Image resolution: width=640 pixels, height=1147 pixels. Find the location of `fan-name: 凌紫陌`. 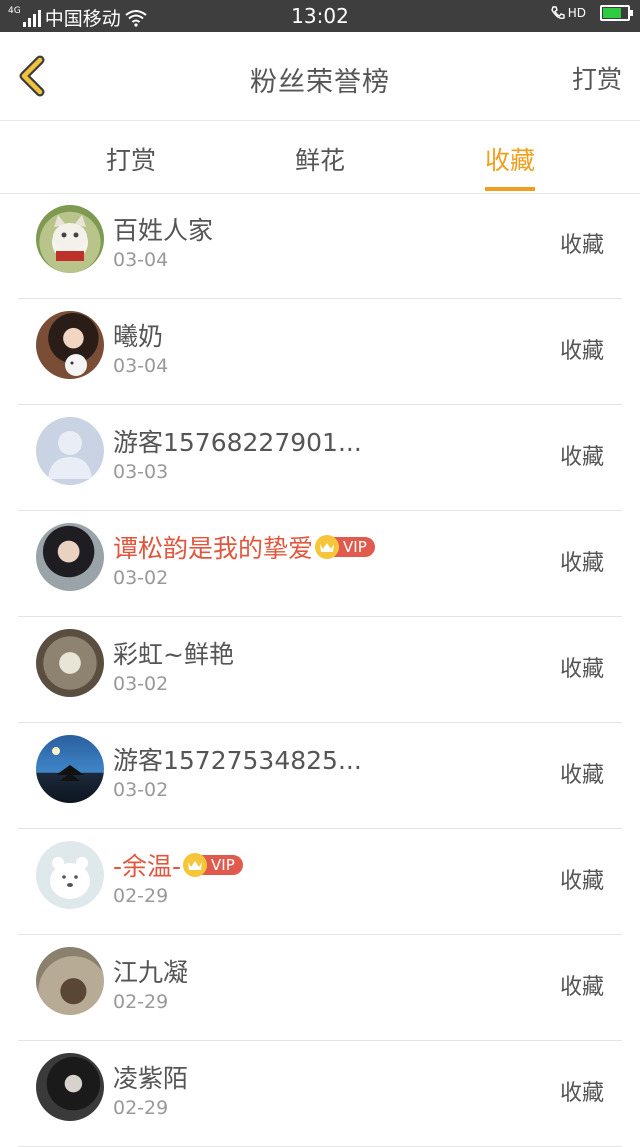

fan-name: 凌紫陌 is located at coordinates (150, 1077).